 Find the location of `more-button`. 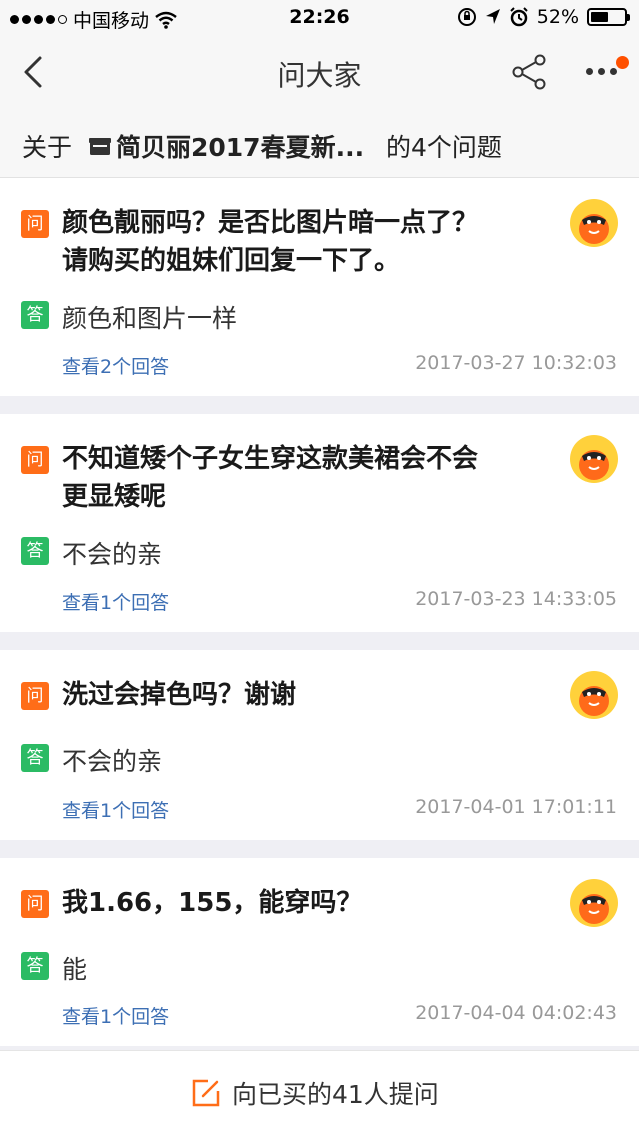

more-button is located at coordinates (607, 72).